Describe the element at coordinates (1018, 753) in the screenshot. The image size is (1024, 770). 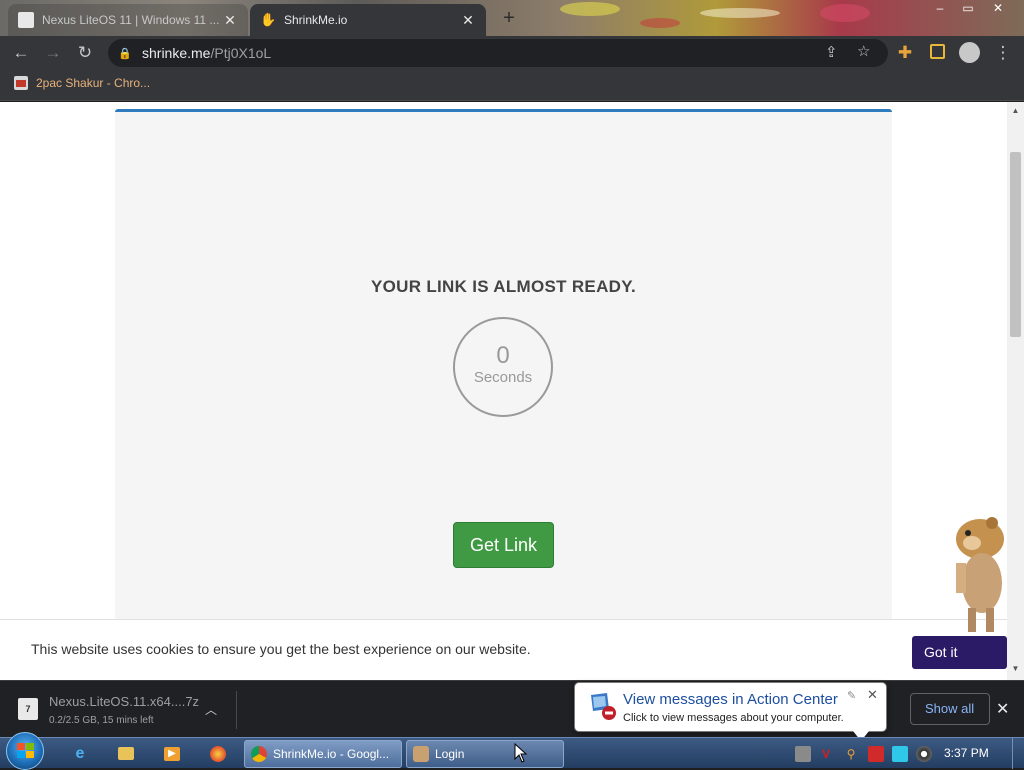
I see `show-desktop-button` at that location.